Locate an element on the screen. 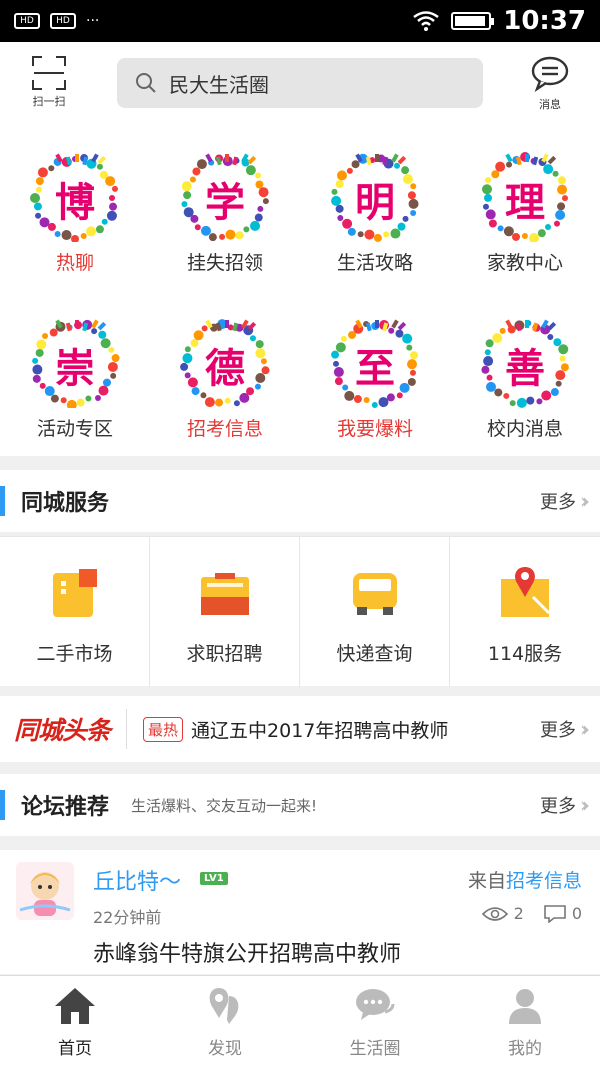  tab-label: 我的 is located at coordinates (525, 1049).